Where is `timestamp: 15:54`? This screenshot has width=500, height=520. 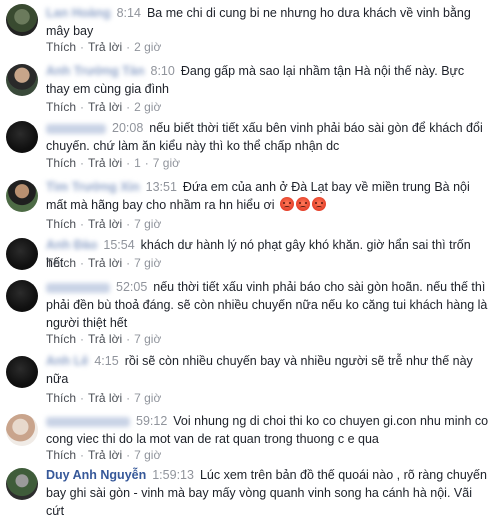
timestamp: 15:54 is located at coordinates (119, 245).